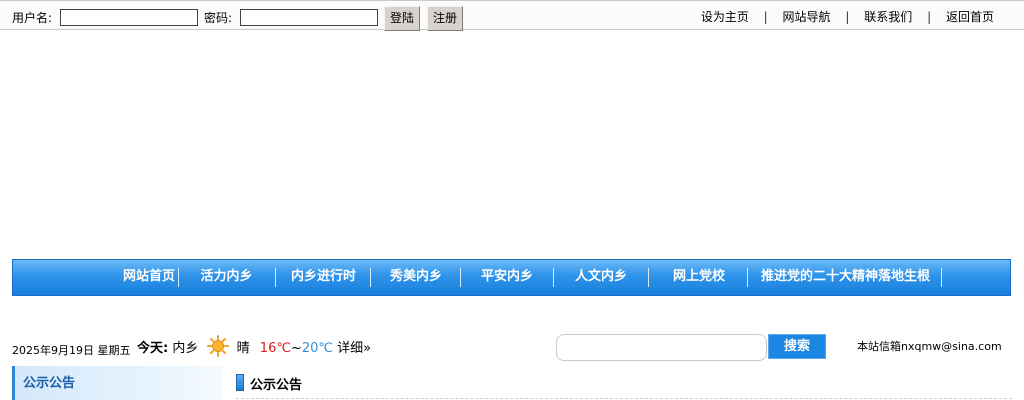 The width and height of the screenshot is (1024, 400). I want to click on nav-item-vitality: 活力内乡, so click(226, 277).